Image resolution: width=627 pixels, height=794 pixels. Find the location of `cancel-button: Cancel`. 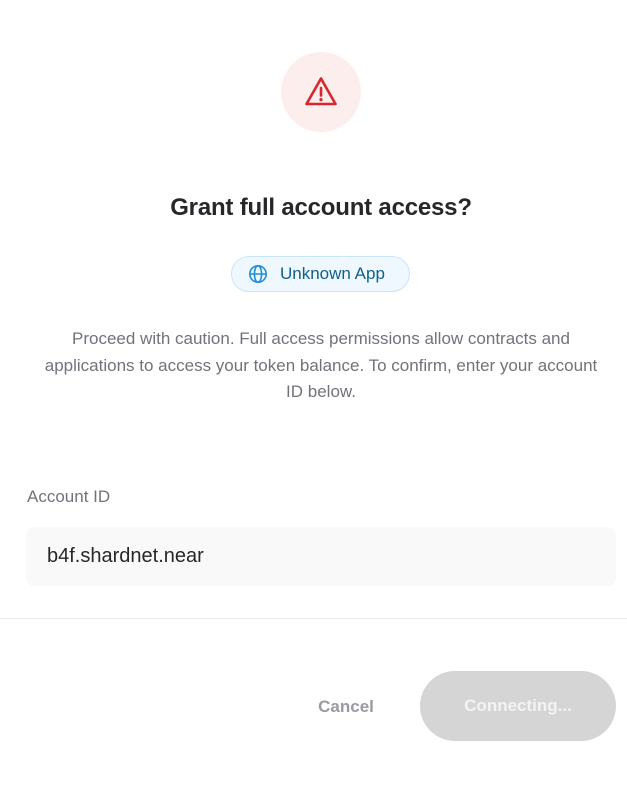

cancel-button: Cancel is located at coordinates (346, 707).